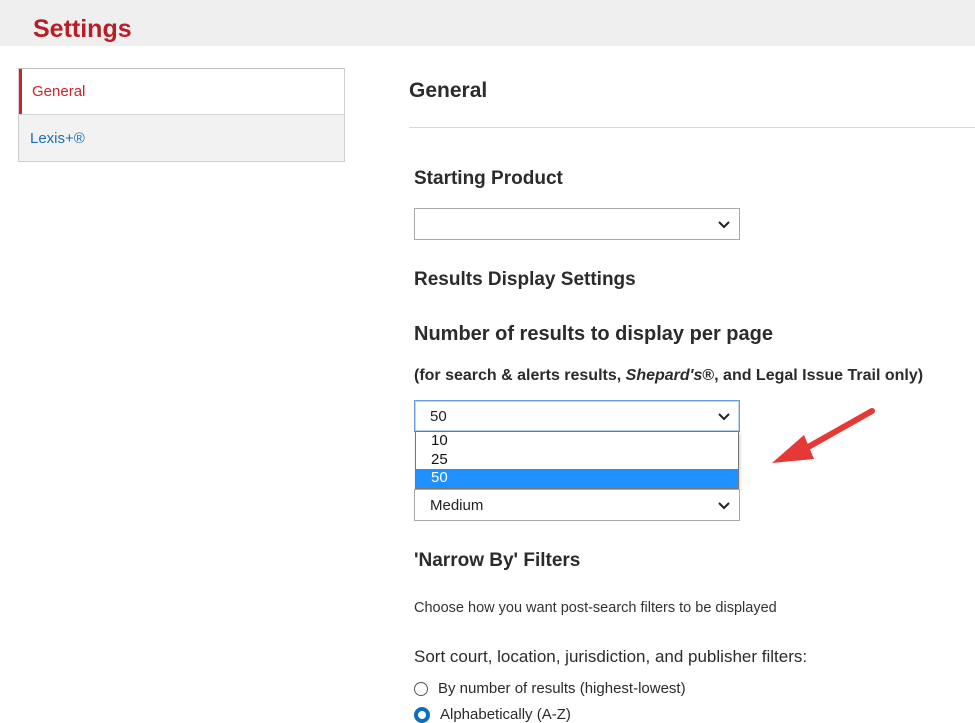 The image size is (975, 723). I want to click on dropdown-option-10: 10, so click(577, 441).